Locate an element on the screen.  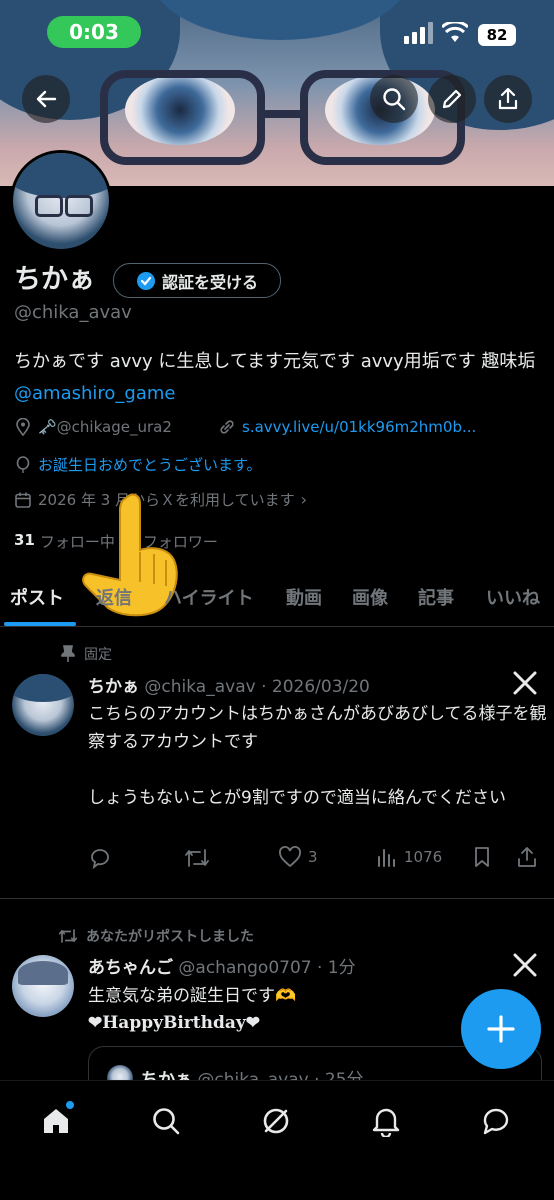
bio-mention-link: @amashiro_game is located at coordinates (94, 393).